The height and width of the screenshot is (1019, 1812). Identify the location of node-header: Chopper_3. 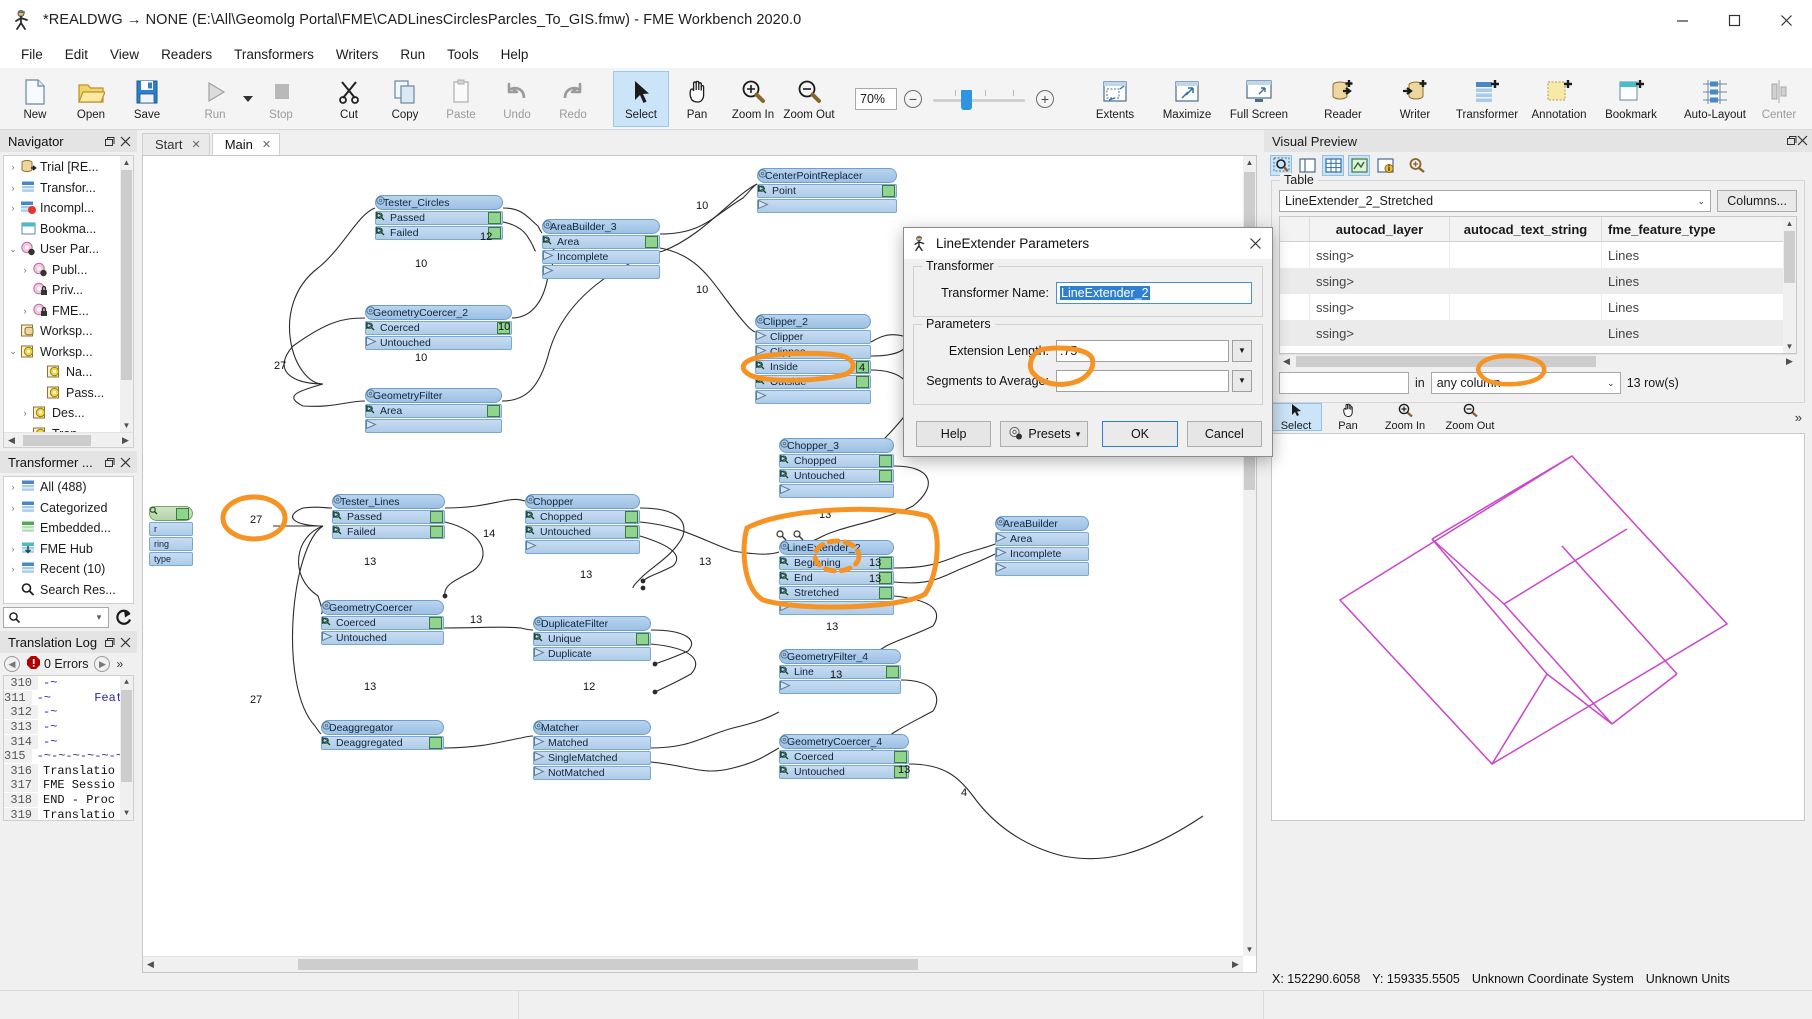
(836, 445).